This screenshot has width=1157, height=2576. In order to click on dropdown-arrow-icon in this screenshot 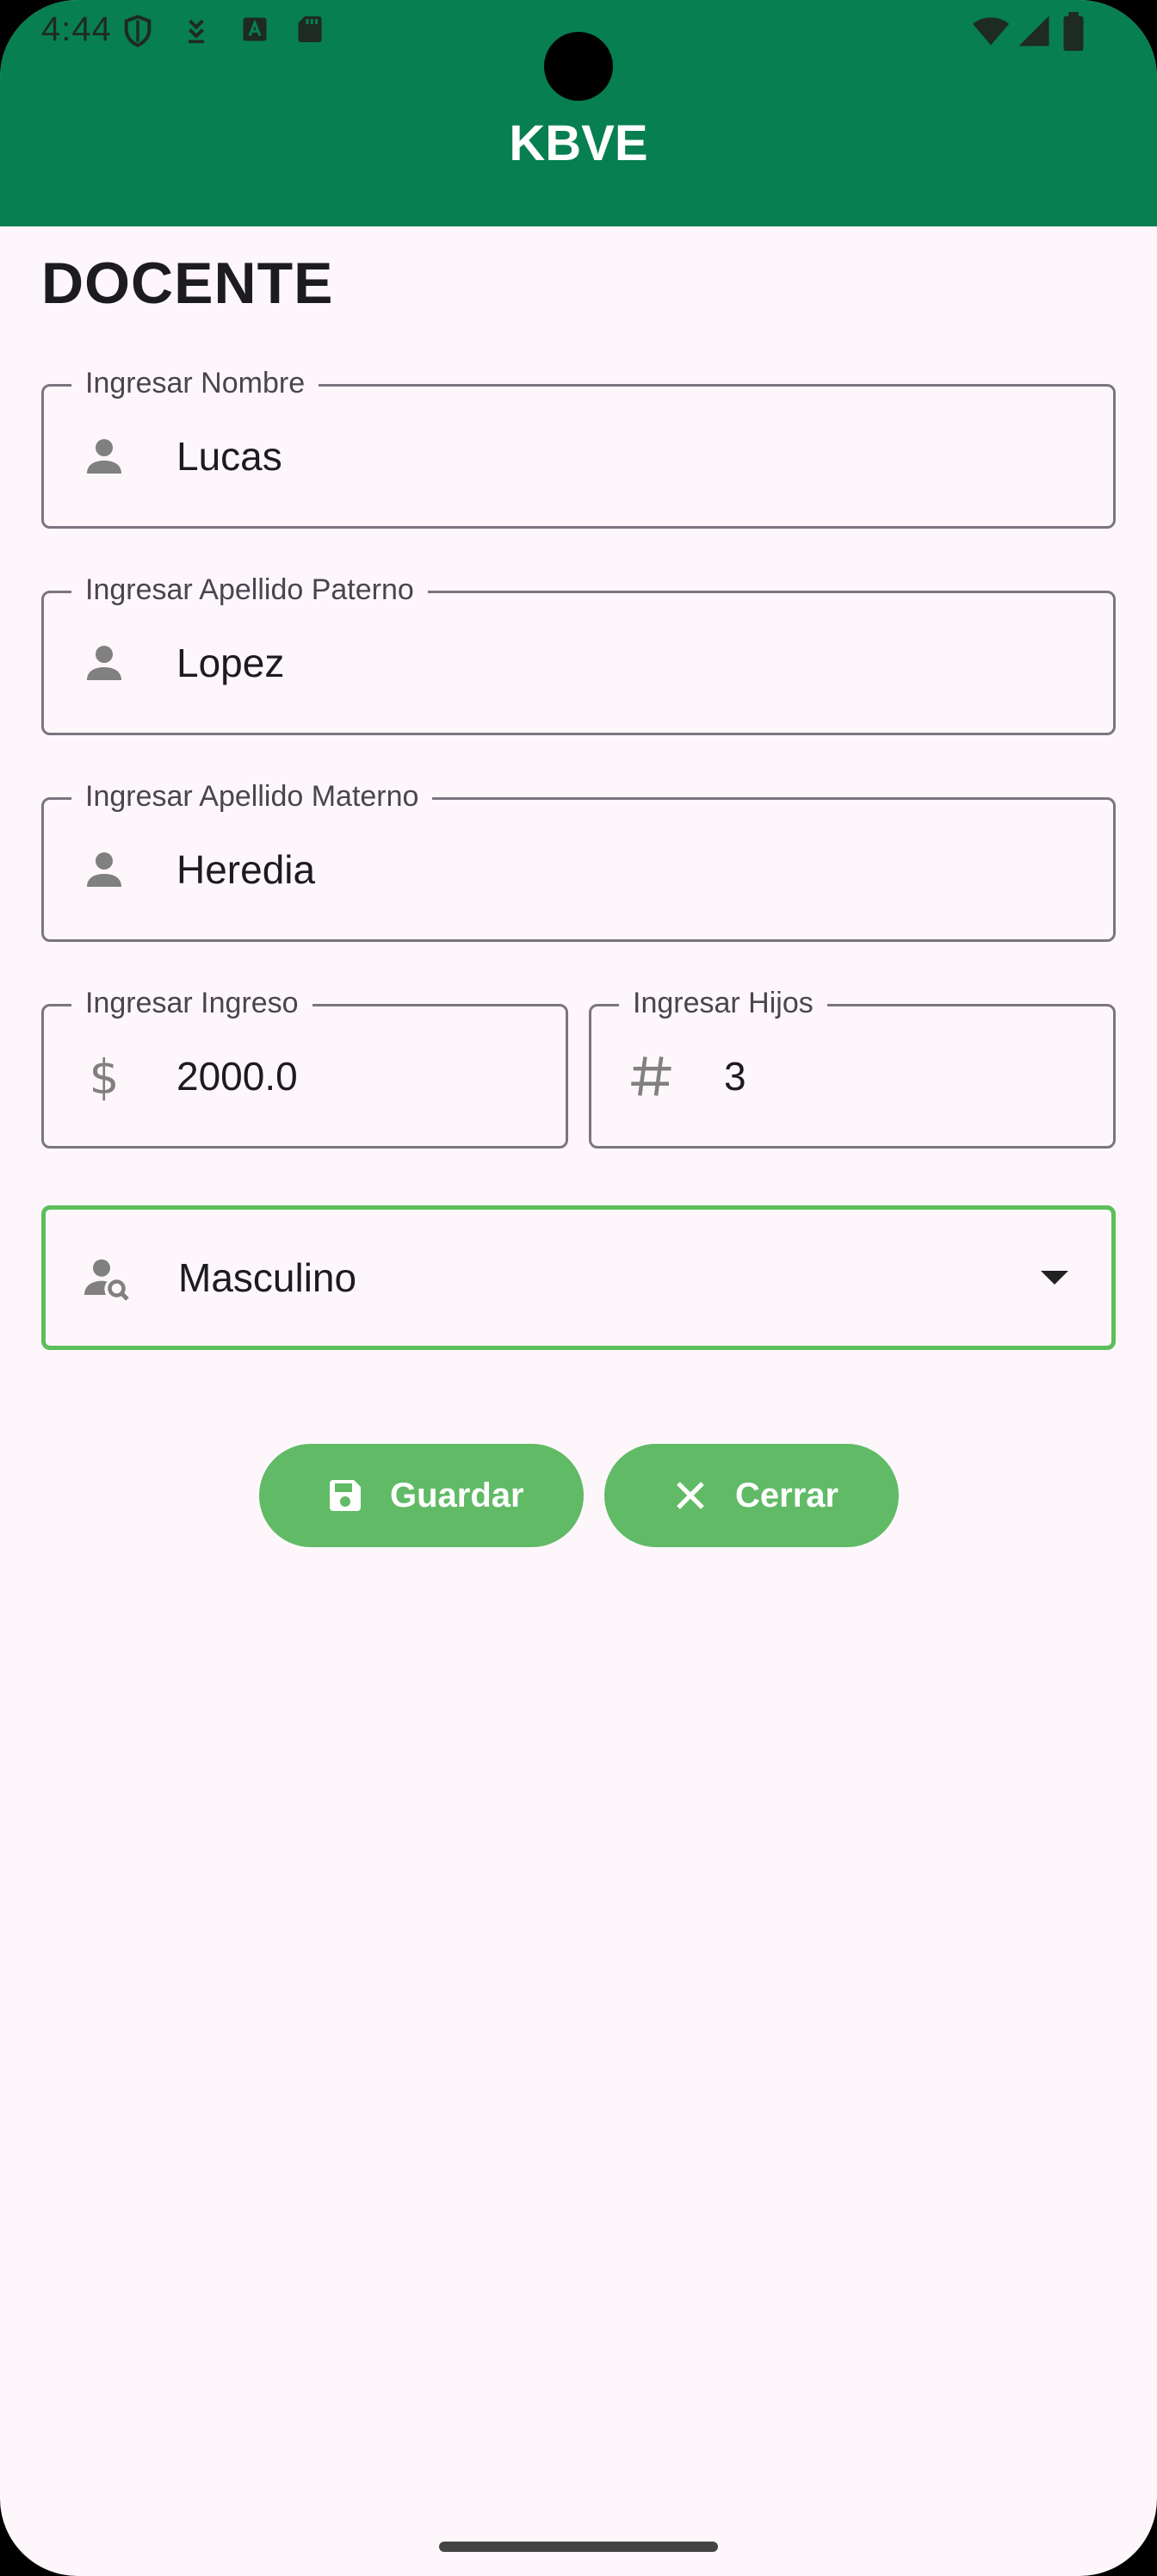, I will do `click(1055, 1278)`.